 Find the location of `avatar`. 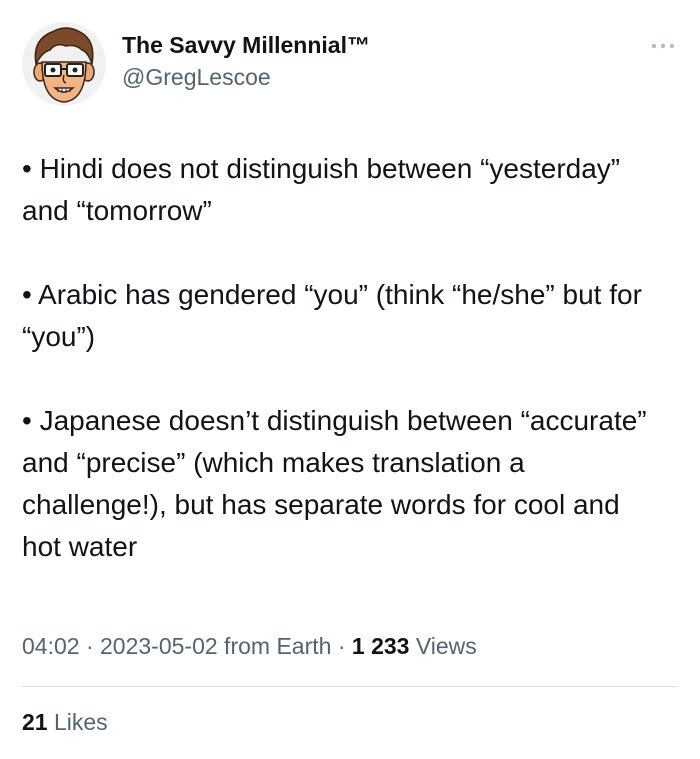

avatar is located at coordinates (64, 64).